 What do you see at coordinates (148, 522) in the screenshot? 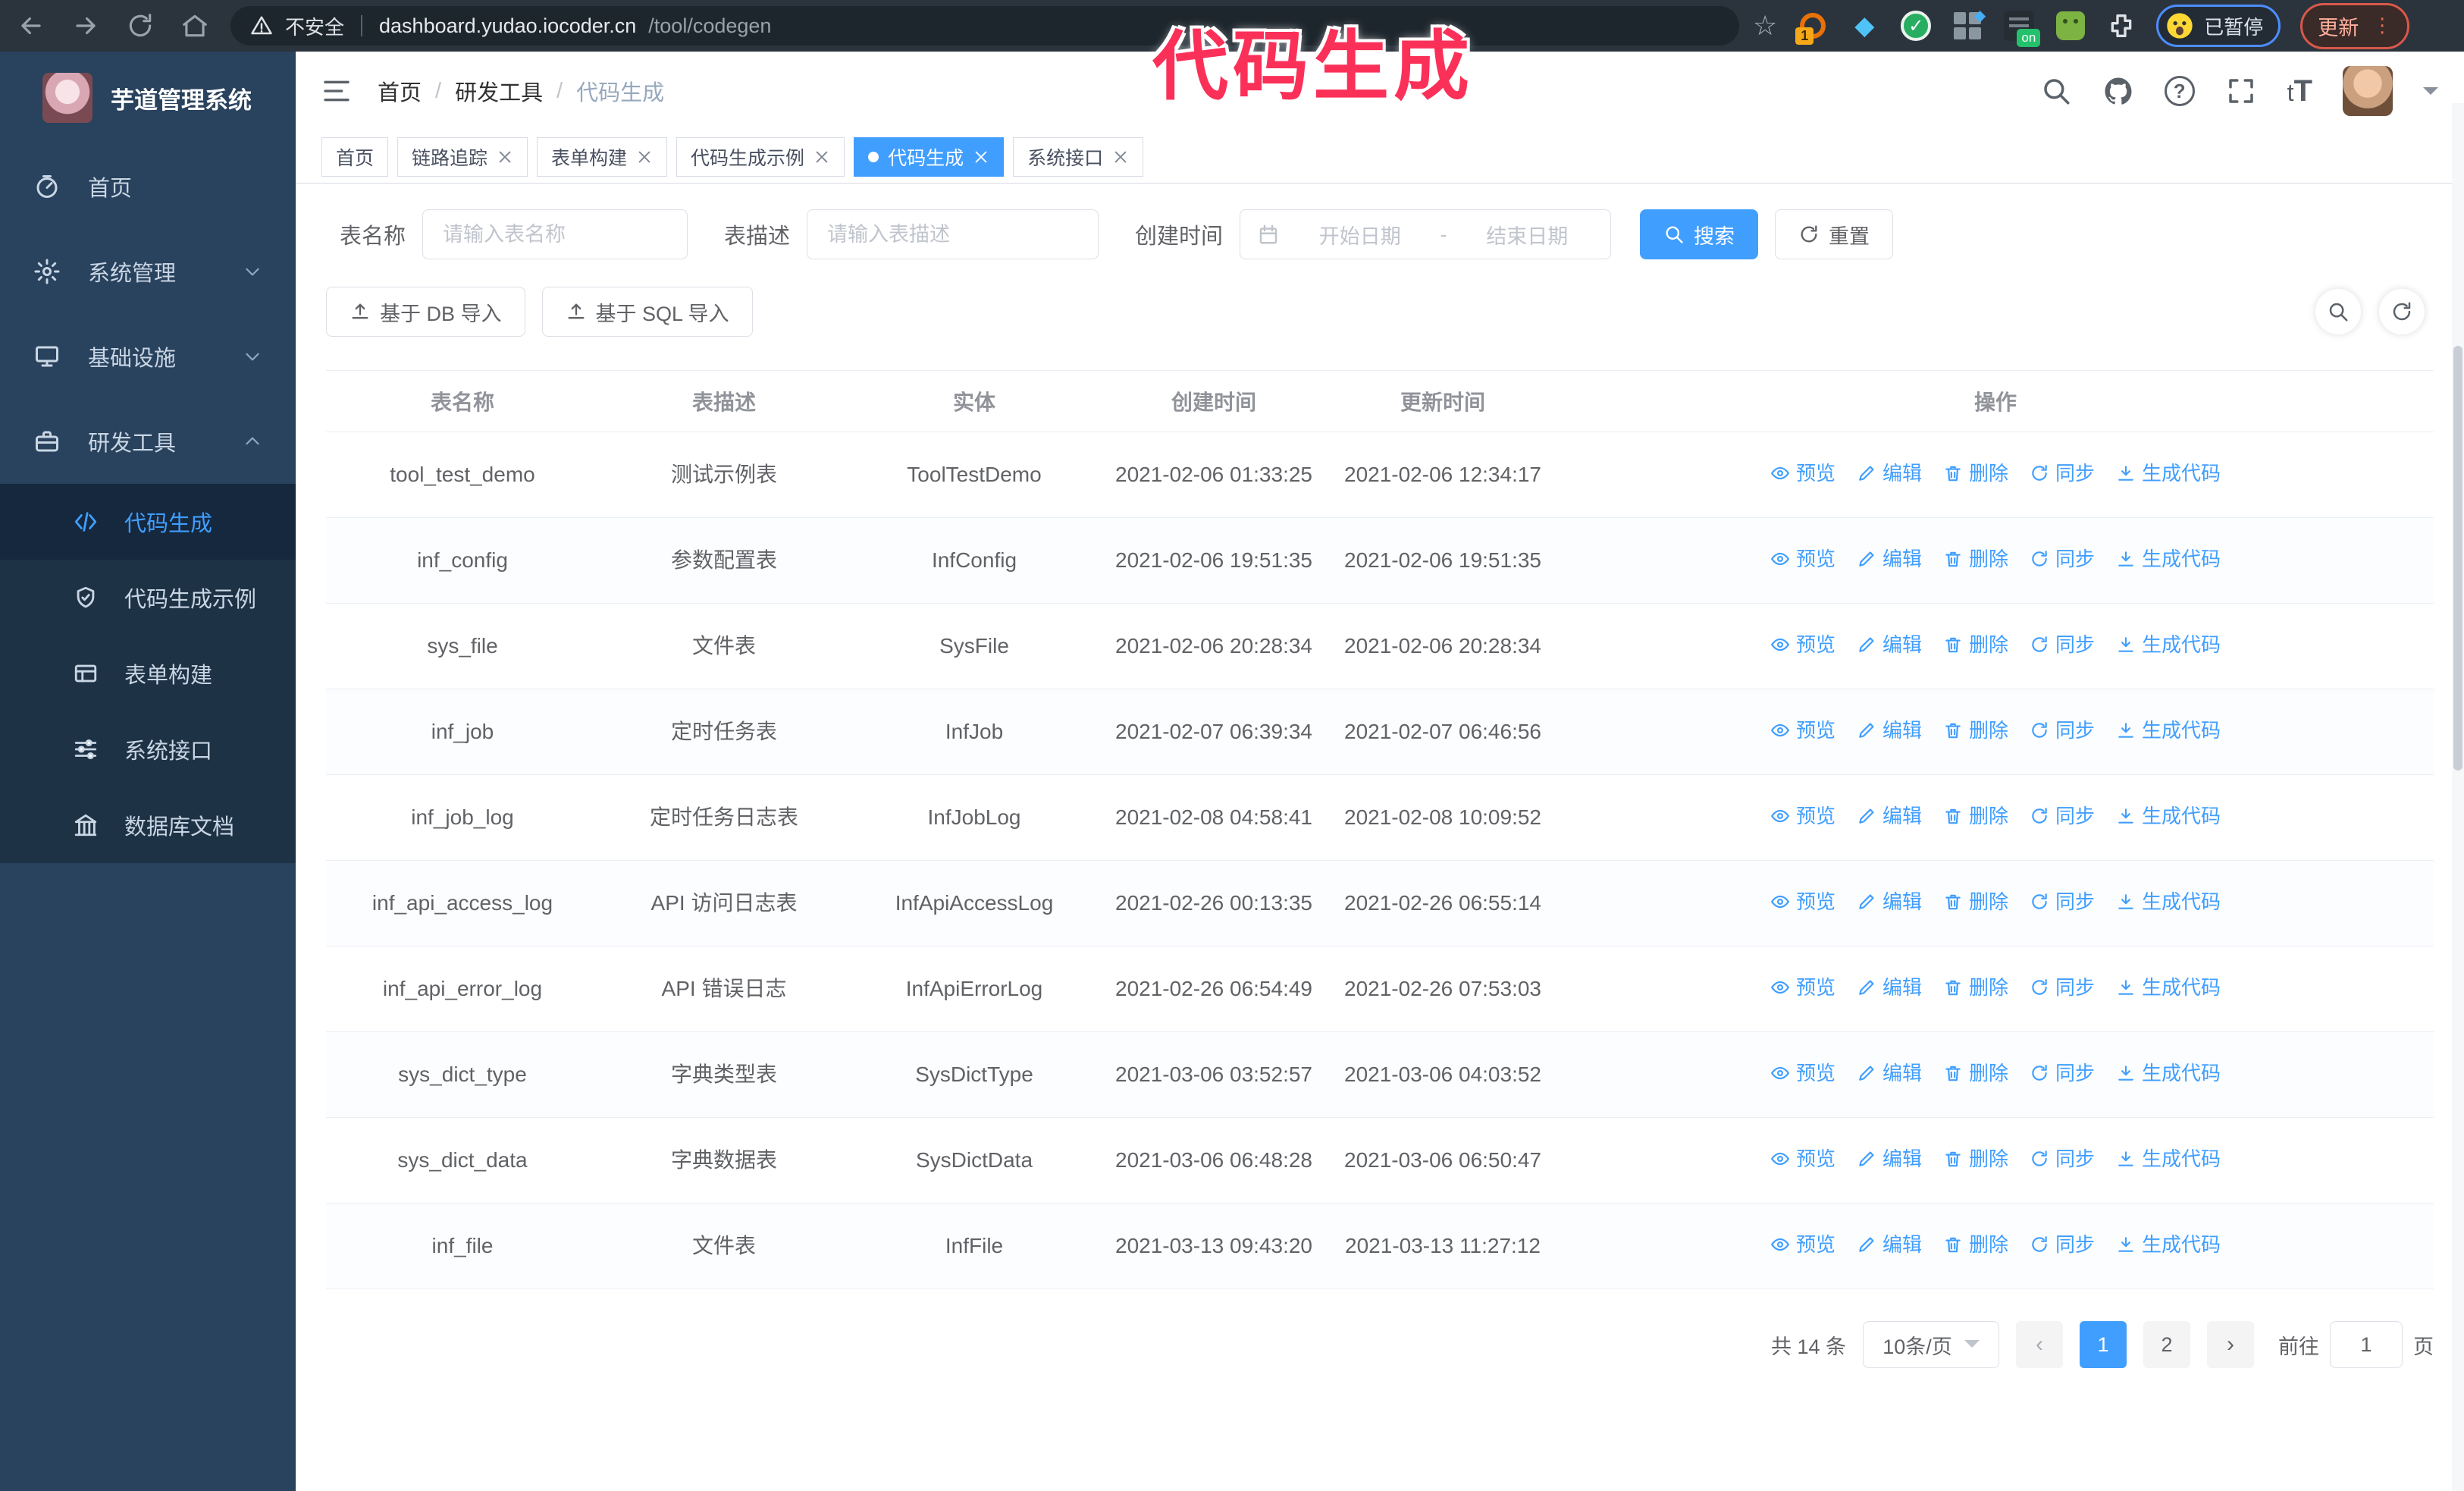
I see `sidebar-item-code-generation: 代码生成` at bounding box center [148, 522].